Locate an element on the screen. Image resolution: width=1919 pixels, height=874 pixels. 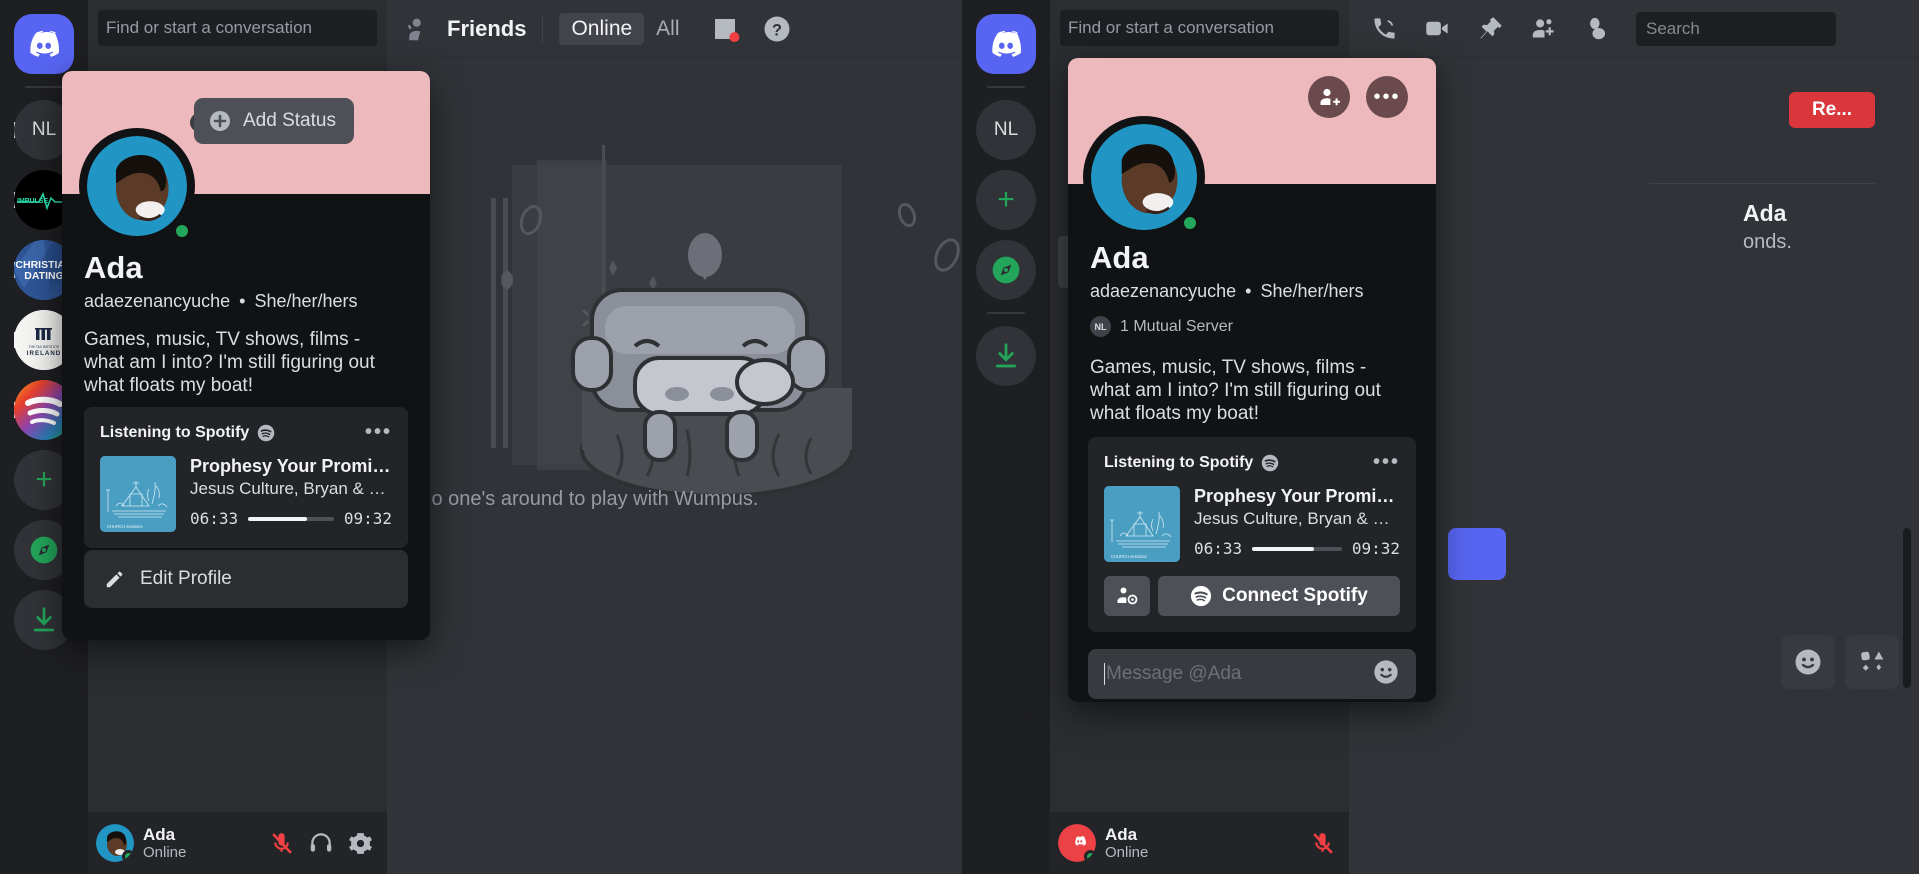
edit-profile-label: Edit Profile is located at coordinates (186, 578).